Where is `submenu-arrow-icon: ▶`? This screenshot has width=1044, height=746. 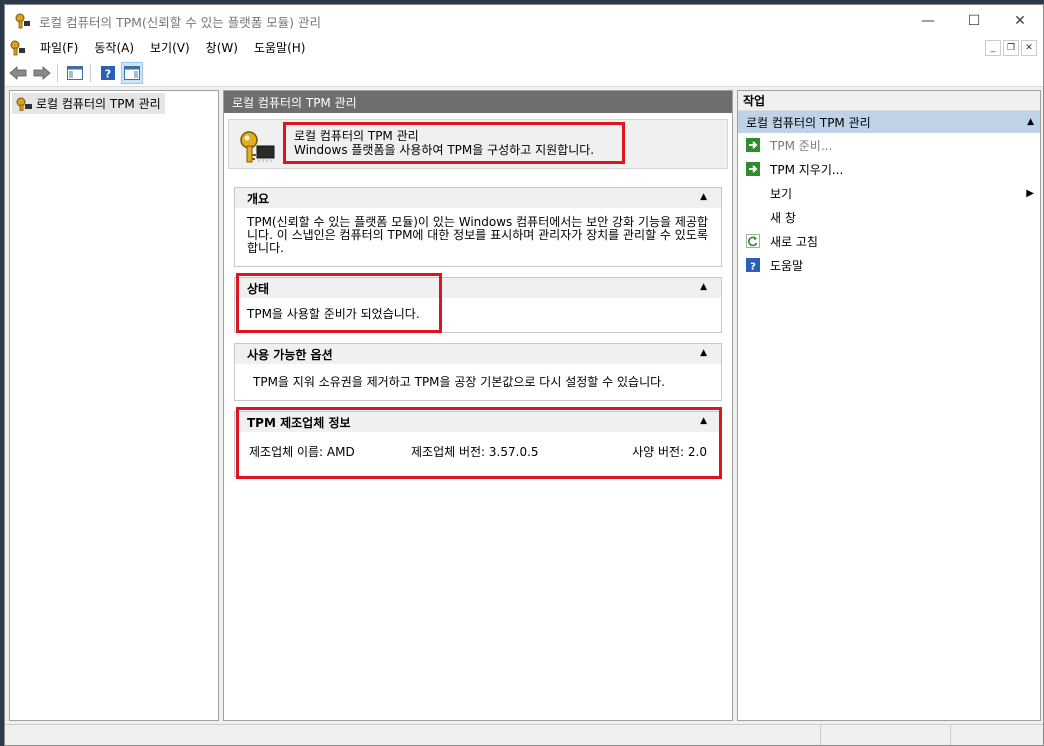
submenu-arrow-icon: ▶ is located at coordinates (1030, 193).